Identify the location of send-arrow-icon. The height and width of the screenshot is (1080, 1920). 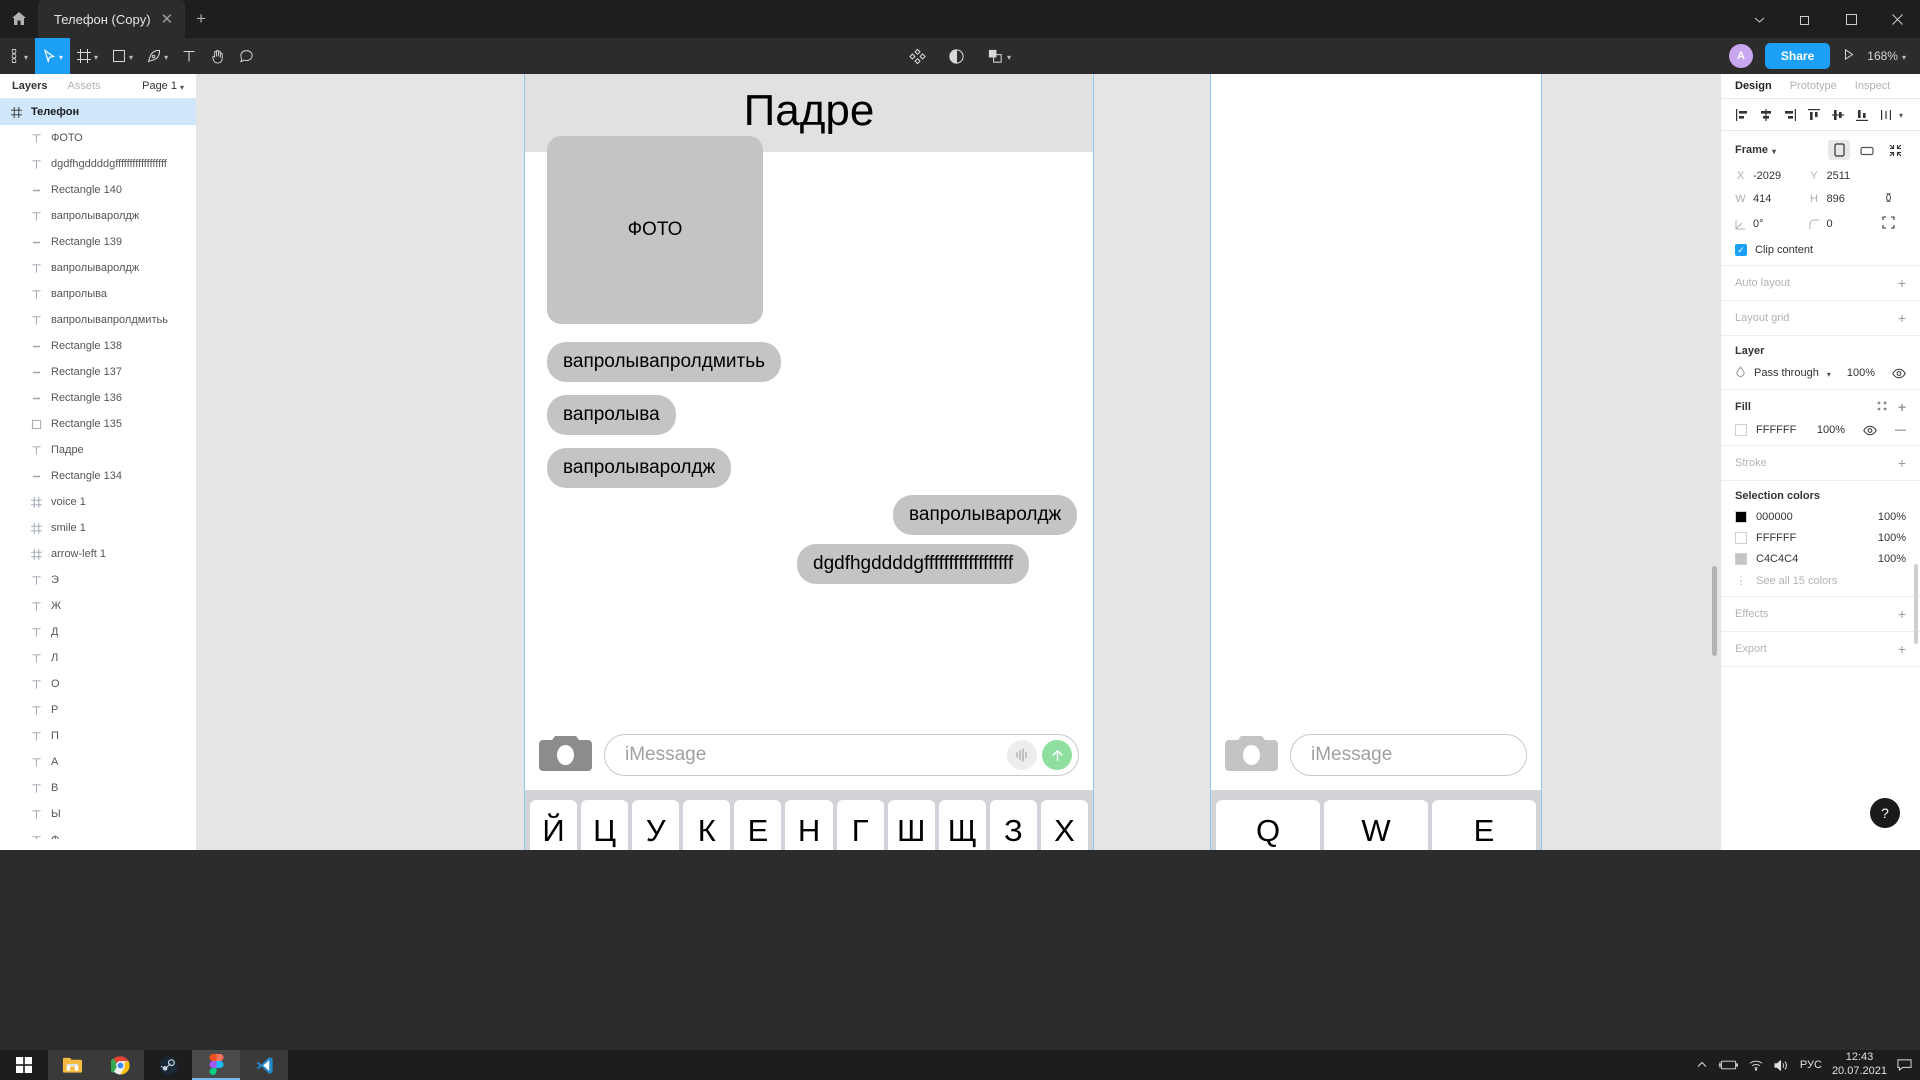
(1057, 755).